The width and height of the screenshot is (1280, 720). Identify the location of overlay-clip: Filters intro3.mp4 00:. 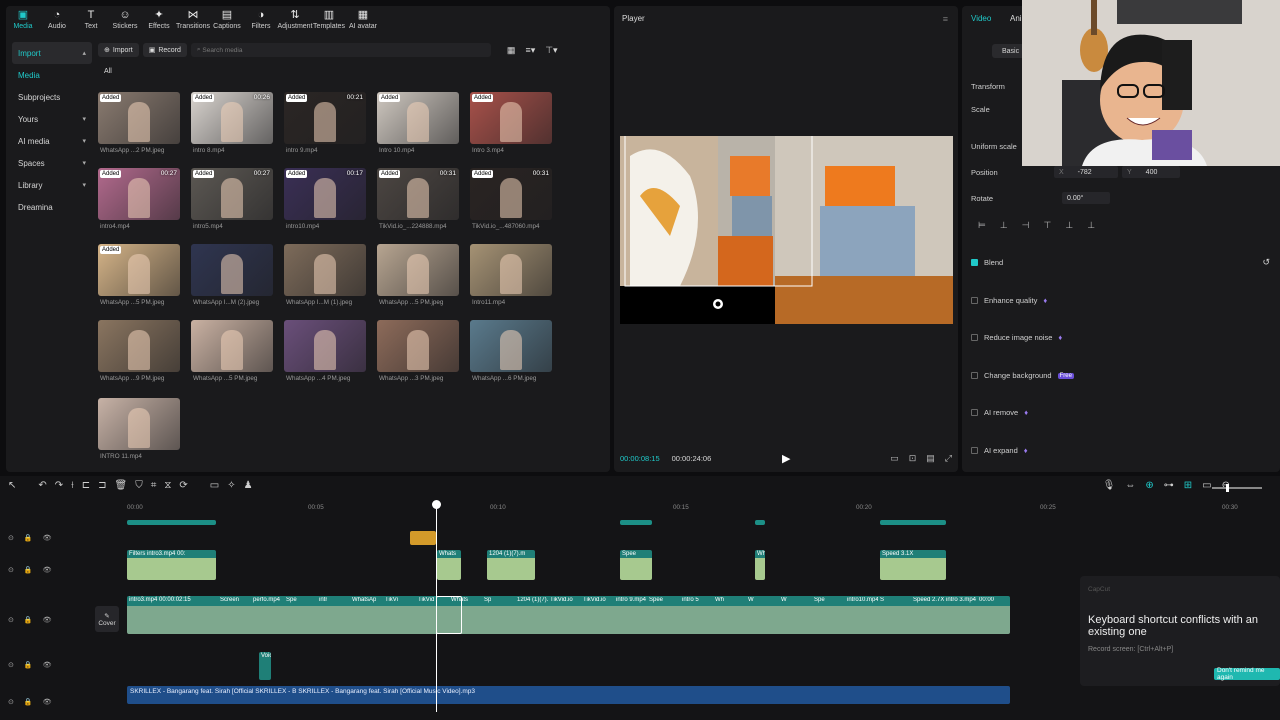
(171, 565).